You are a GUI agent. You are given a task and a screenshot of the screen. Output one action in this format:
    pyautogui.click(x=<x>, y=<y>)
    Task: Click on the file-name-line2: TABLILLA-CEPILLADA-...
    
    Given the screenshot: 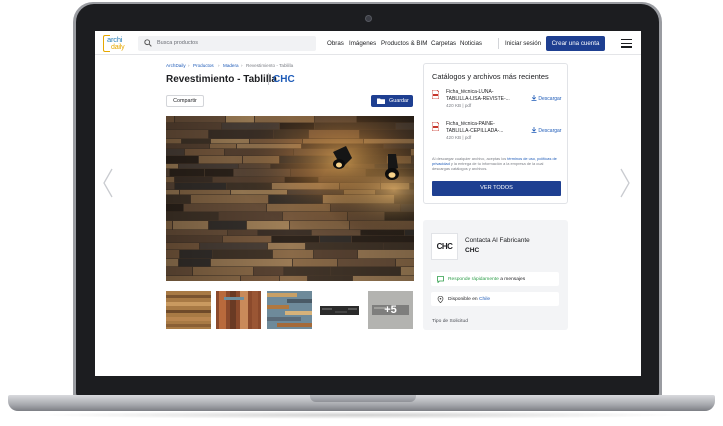 What is the action you would take?
    pyautogui.click(x=475, y=130)
    